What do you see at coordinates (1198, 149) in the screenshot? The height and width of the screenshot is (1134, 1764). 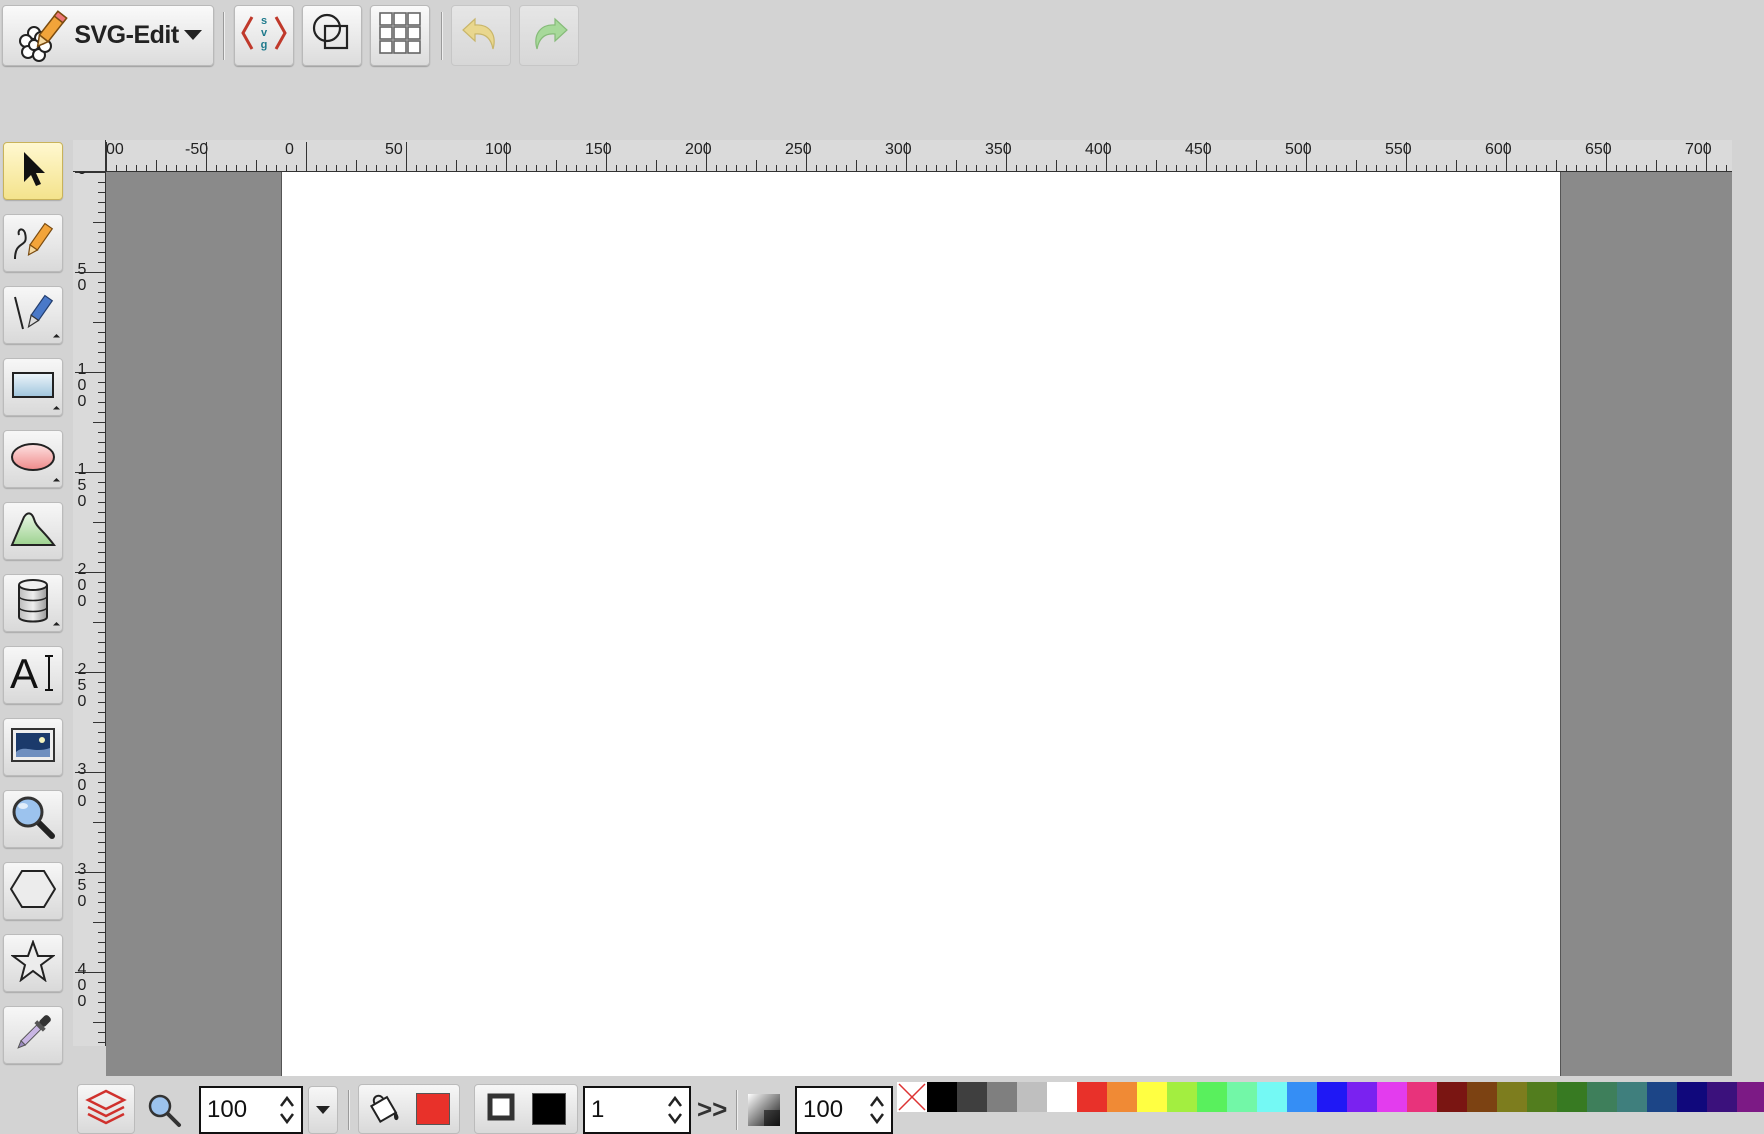 I see `ruler-label: 450` at bounding box center [1198, 149].